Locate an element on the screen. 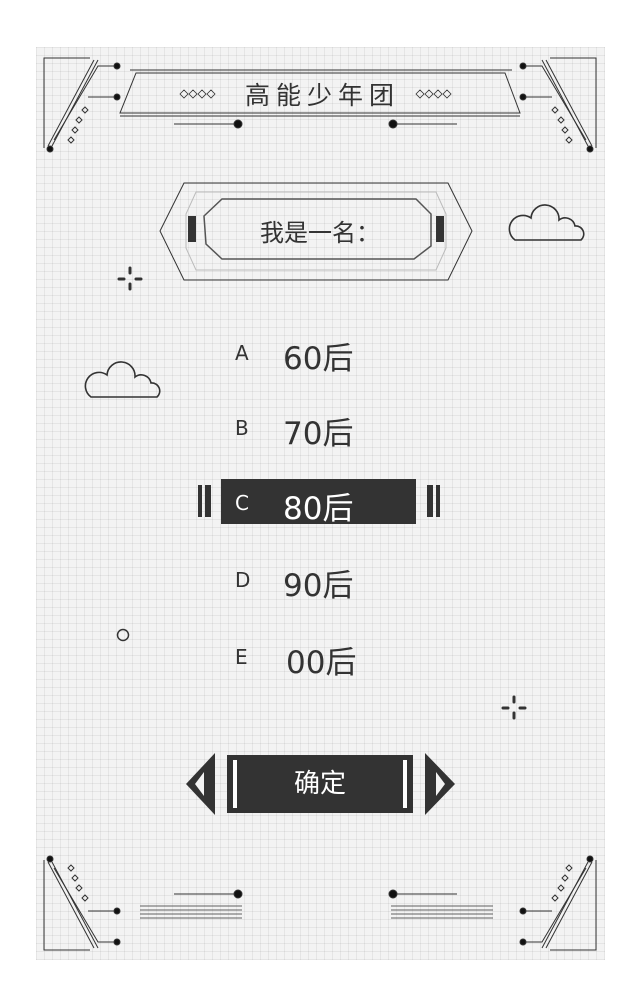 The image size is (640, 1008). option-label: 70后 is located at coordinates (318, 434).